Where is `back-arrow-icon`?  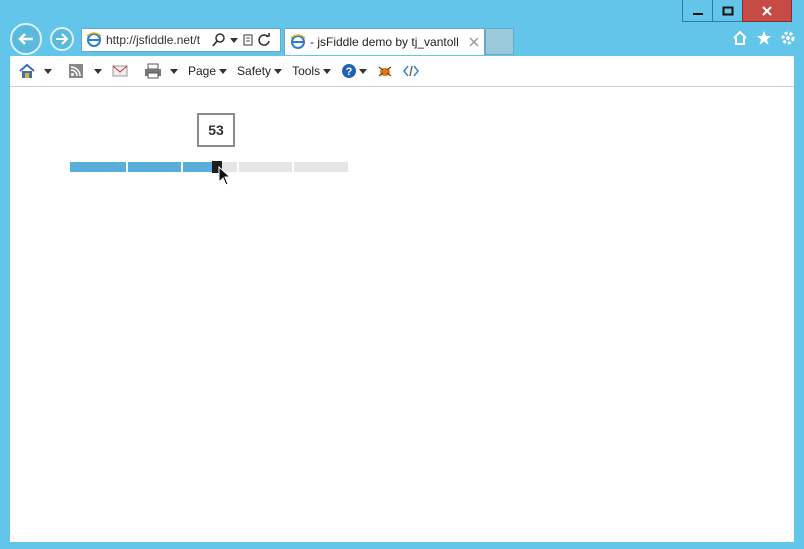
back-arrow-icon is located at coordinates (25, 39).